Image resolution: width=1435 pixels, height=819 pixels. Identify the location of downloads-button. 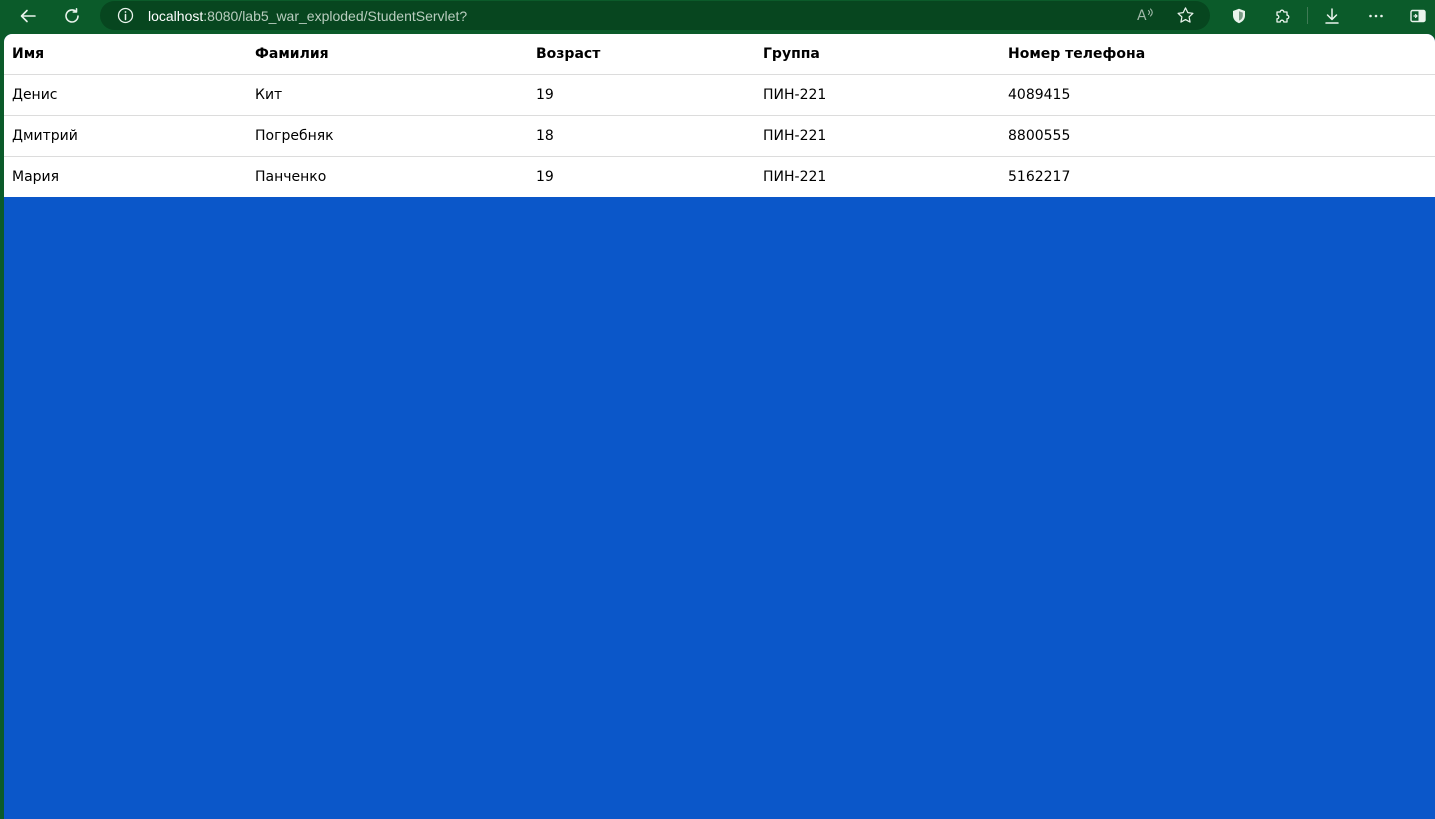
(1332, 16).